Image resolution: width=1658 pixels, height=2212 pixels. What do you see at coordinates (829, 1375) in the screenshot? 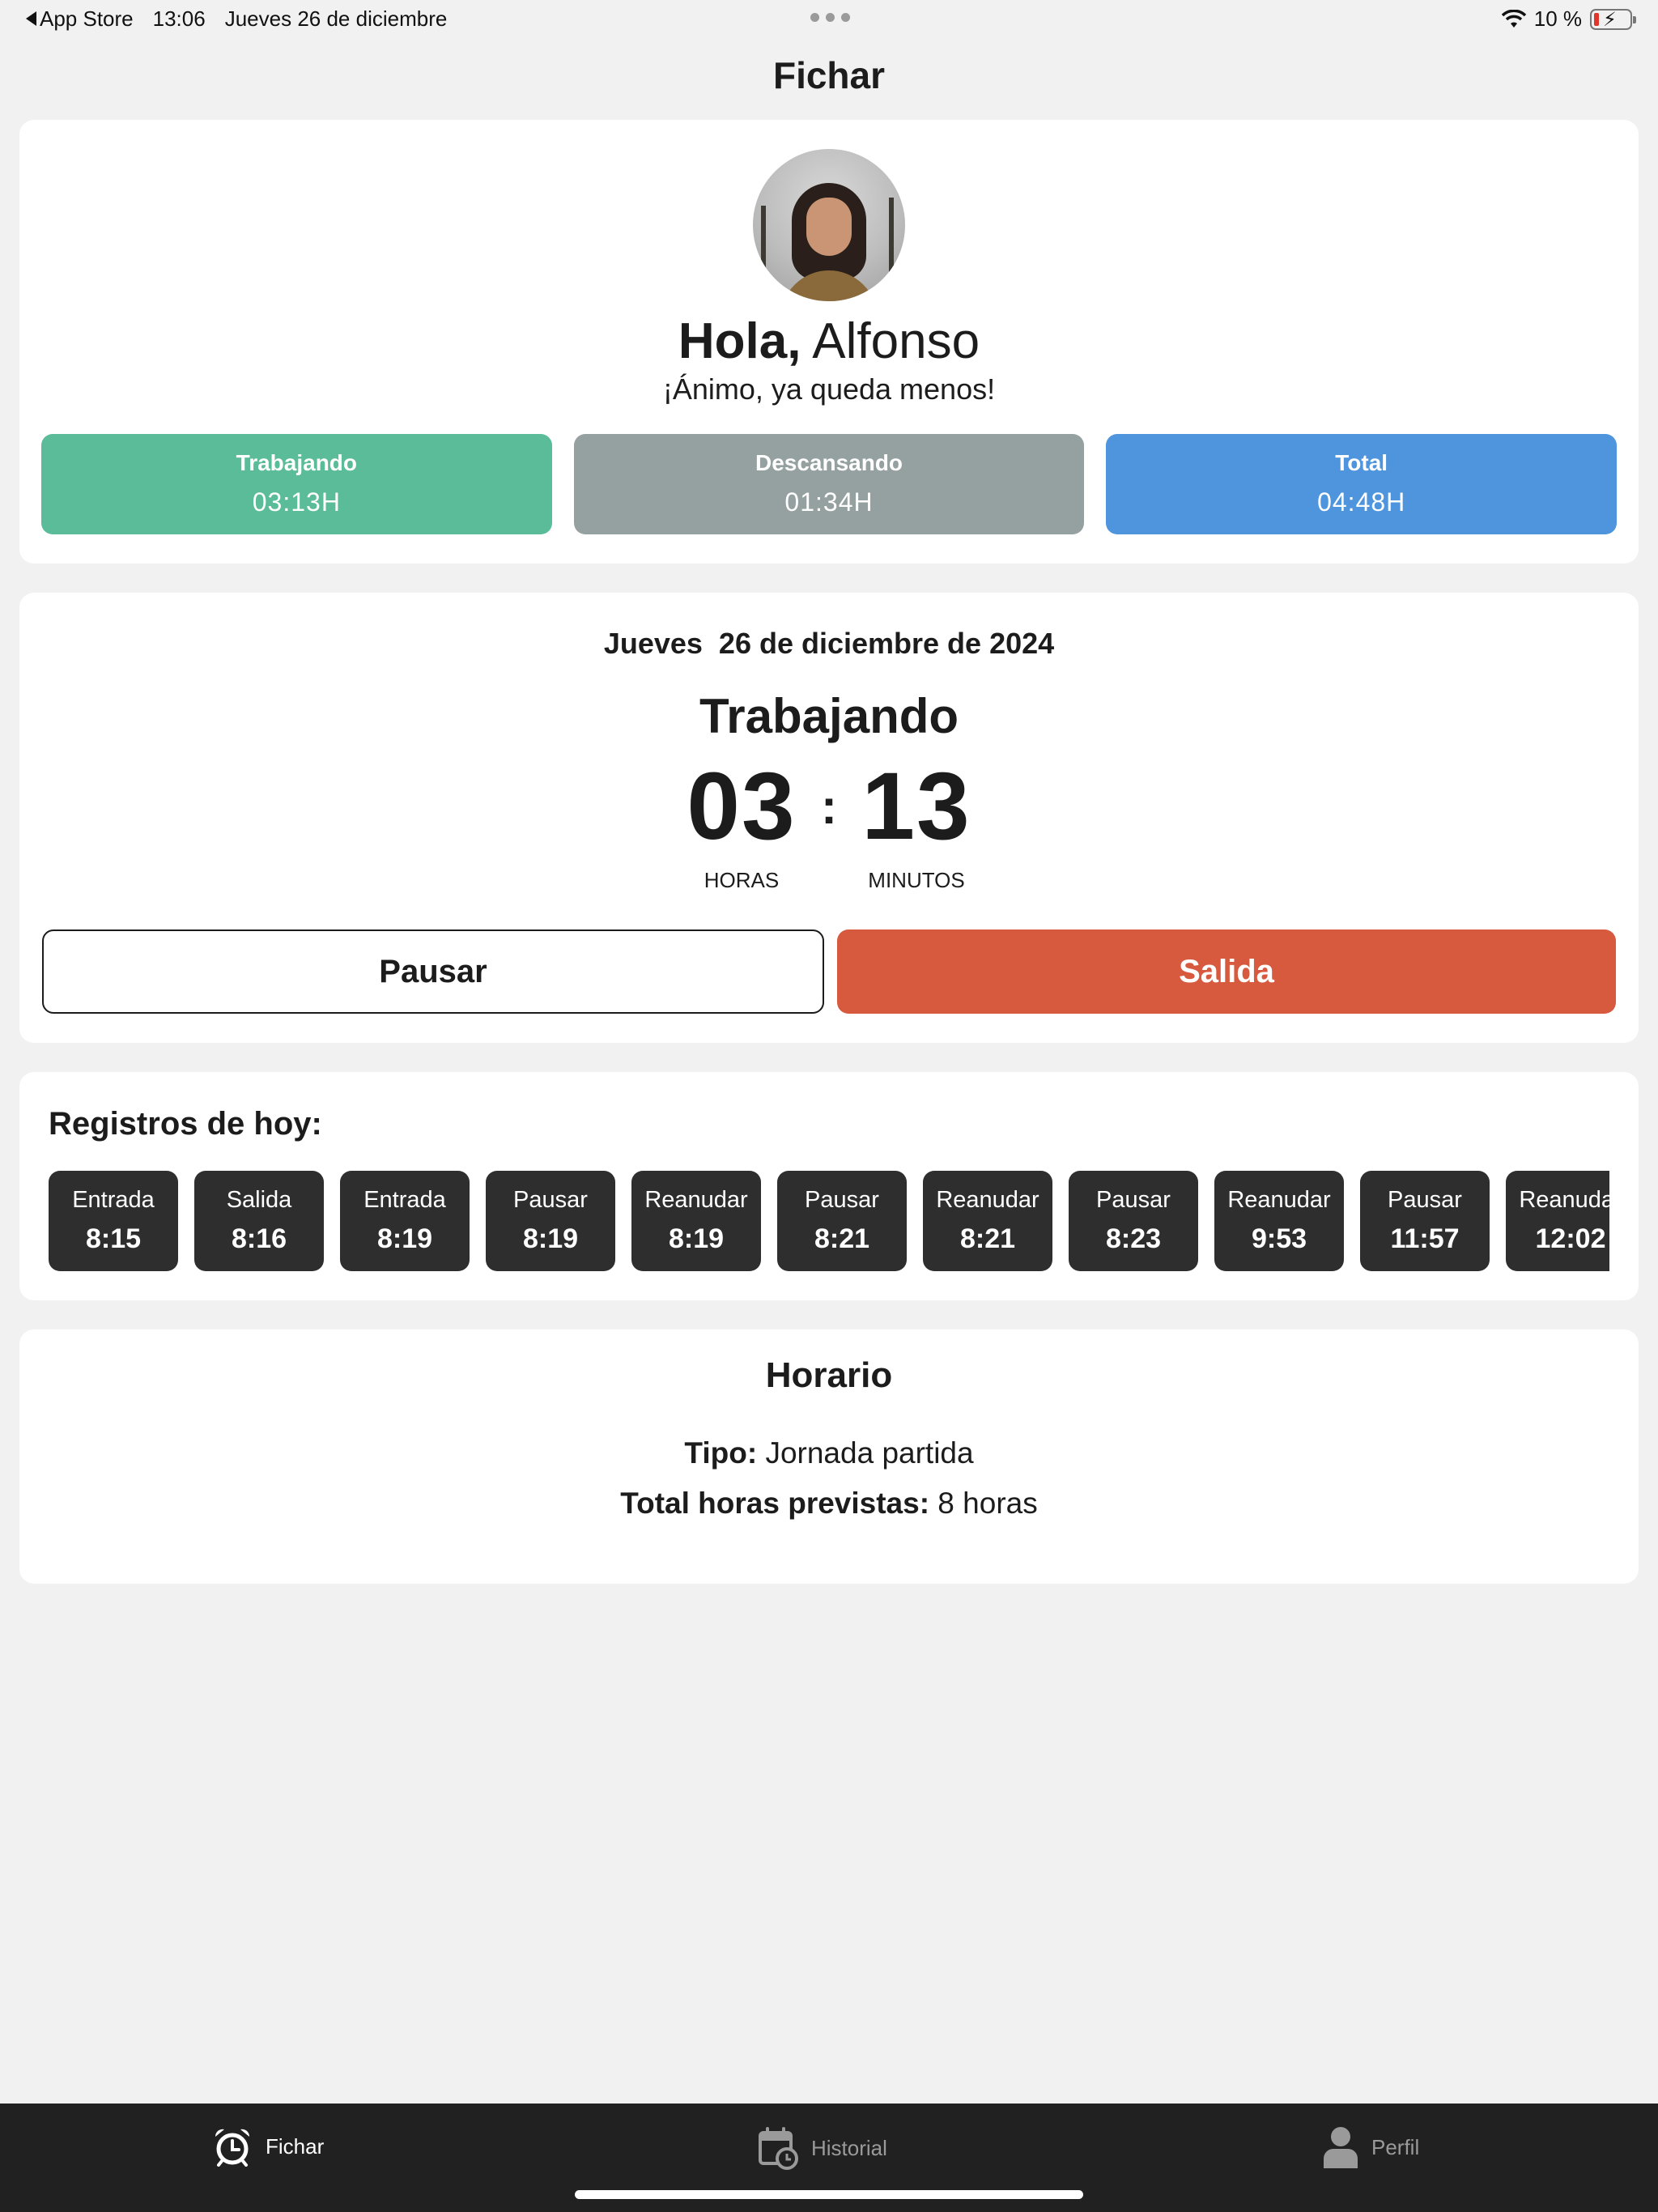
I see `schedule-title: Horario` at bounding box center [829, 1375].